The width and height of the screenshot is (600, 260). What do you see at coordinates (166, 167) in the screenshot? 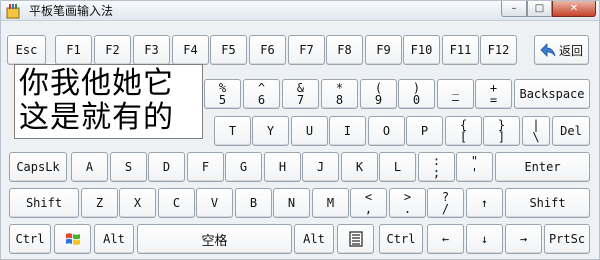
I see `key-d: D` at bounding box center [166, 167].